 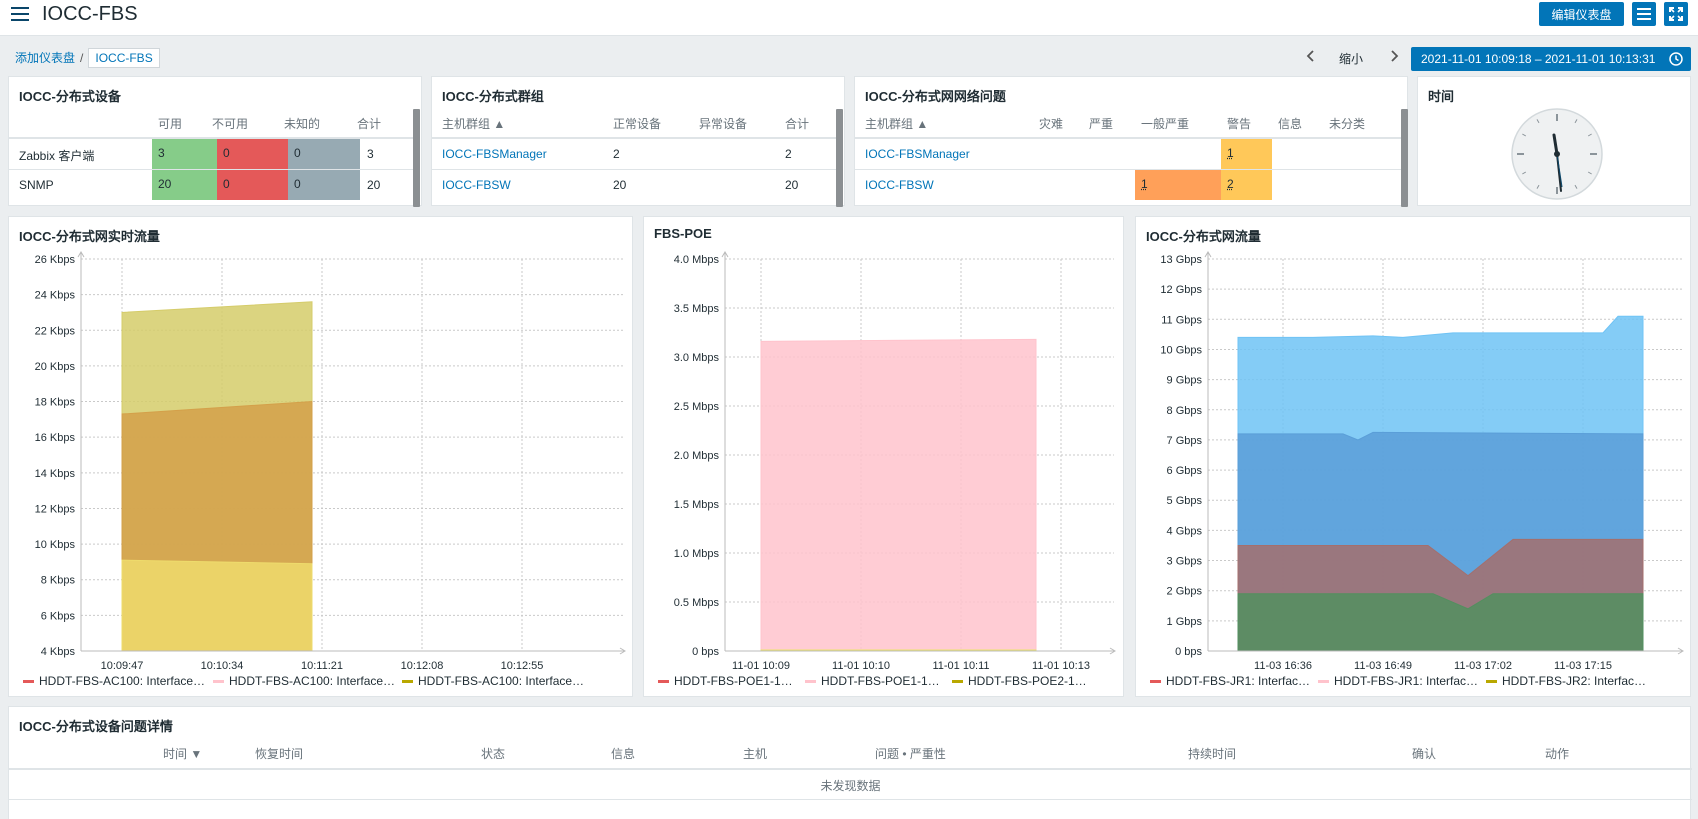 I want to click on col-recovery-time: 恢复时间, so click(x=279, y=754).